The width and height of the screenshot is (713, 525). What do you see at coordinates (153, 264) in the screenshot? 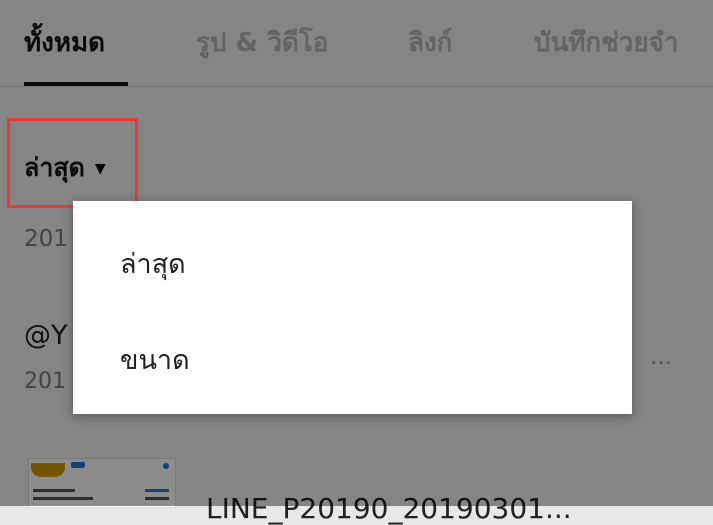
I see `menu-item-label: ล่าสุด` at bounding box center [153, 264].